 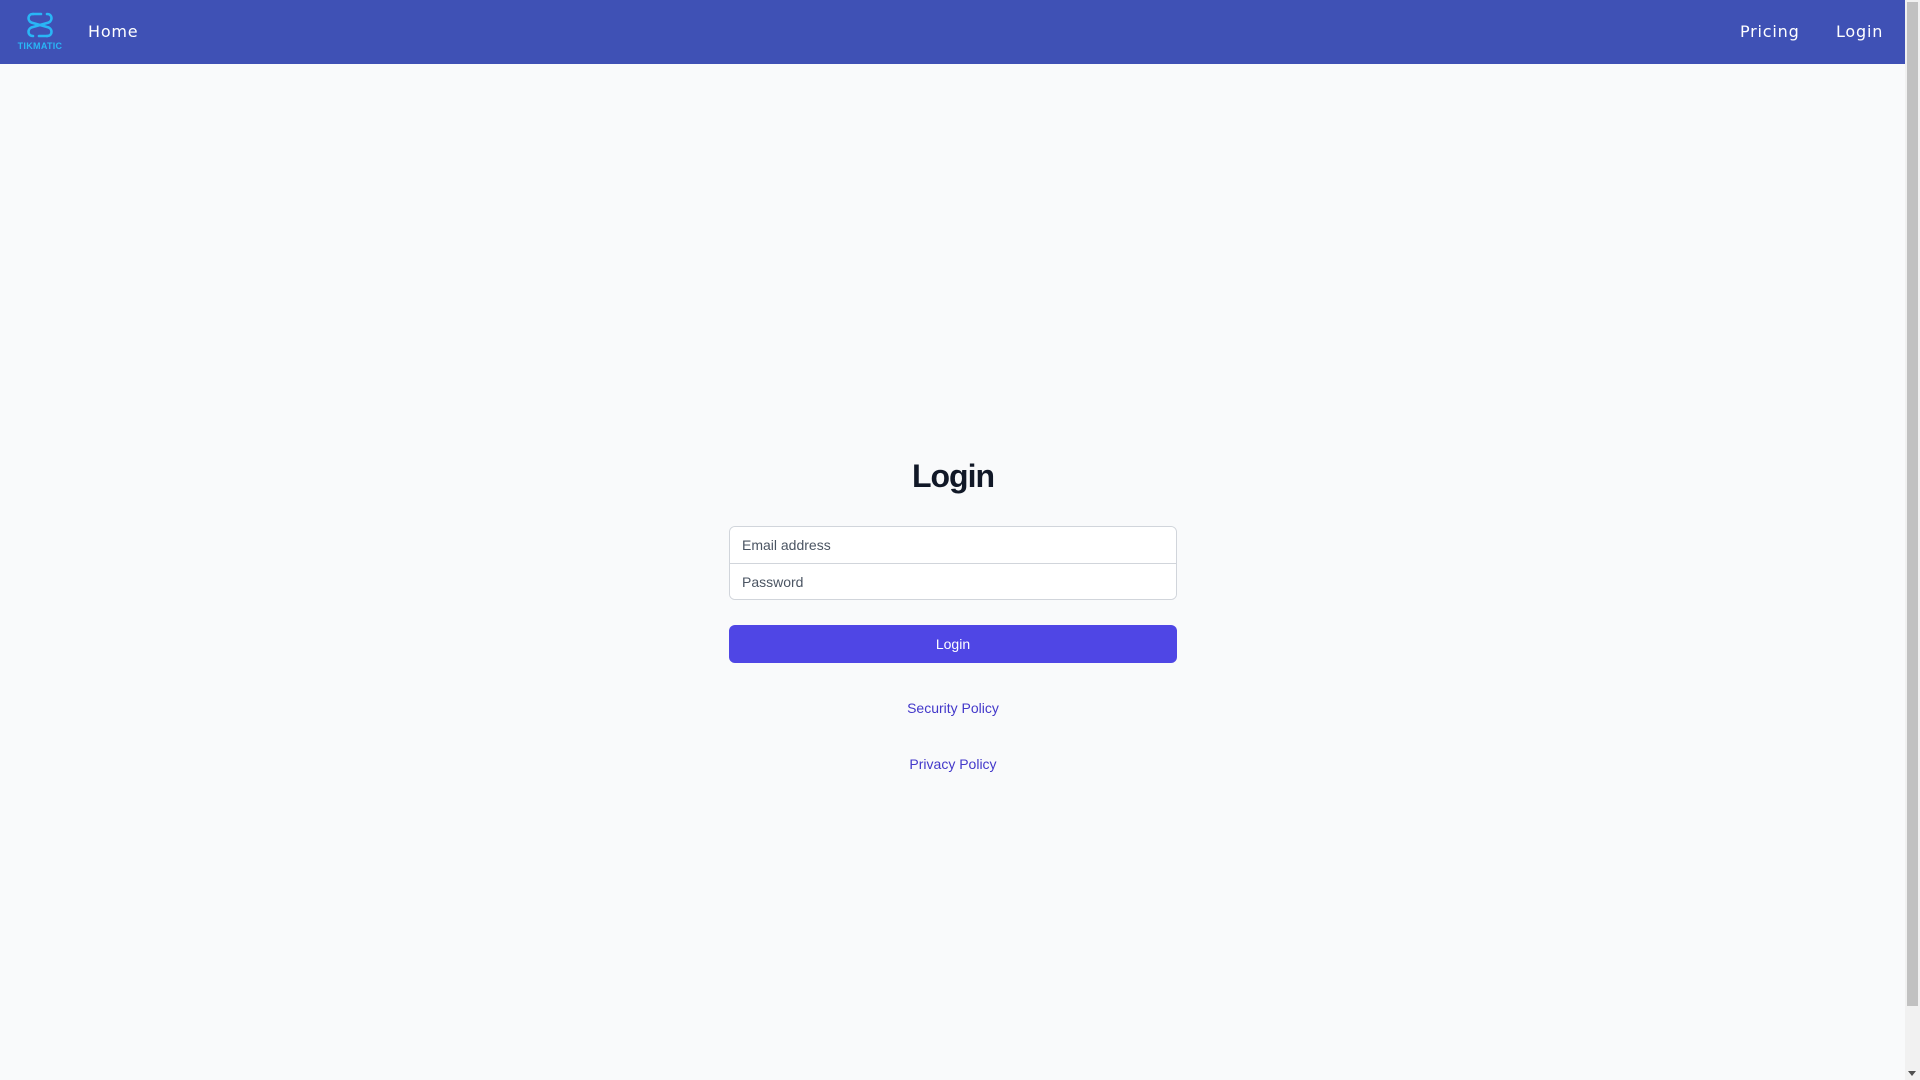 I want to click on tikmatic-logo: TIKMATIC, so click(x=40, y=32).